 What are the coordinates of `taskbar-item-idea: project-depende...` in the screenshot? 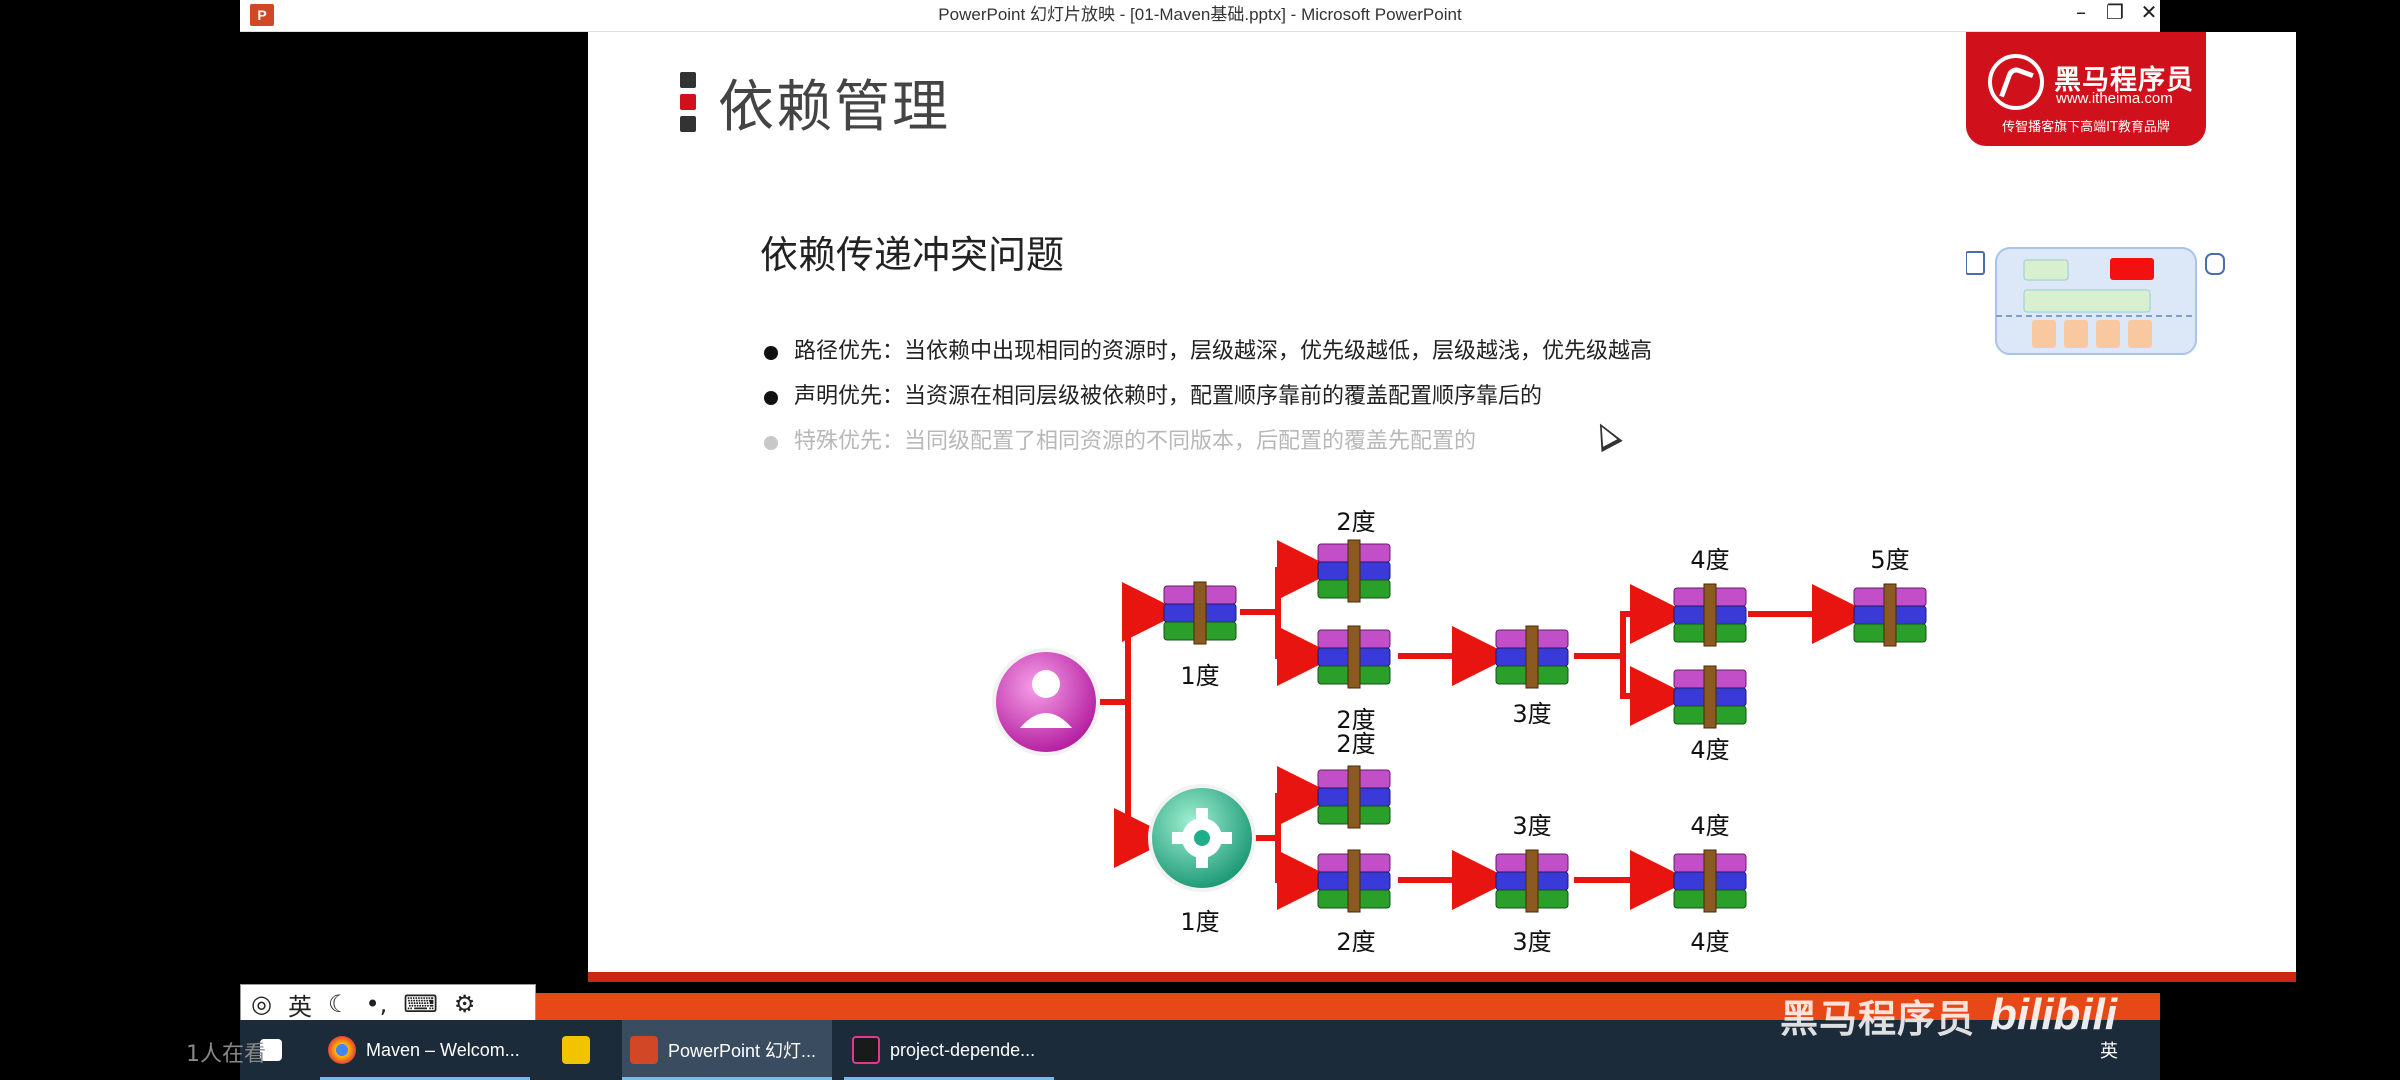 It's located at (949, 1050).